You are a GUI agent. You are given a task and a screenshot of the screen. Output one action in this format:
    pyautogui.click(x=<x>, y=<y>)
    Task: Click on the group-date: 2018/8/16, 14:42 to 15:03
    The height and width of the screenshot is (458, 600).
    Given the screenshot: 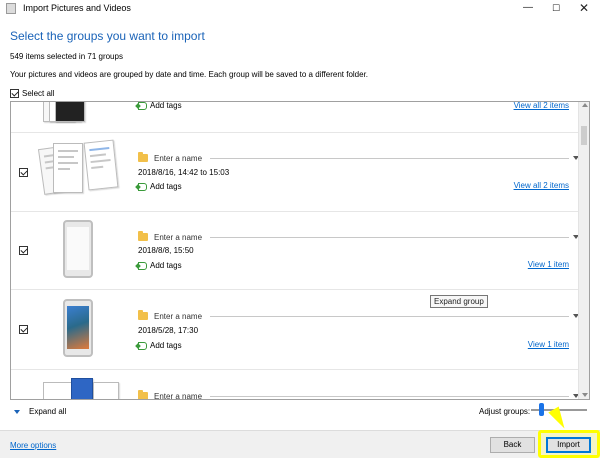 What is the action you would take?
    pyautogui.click(x=184, y=172)
    